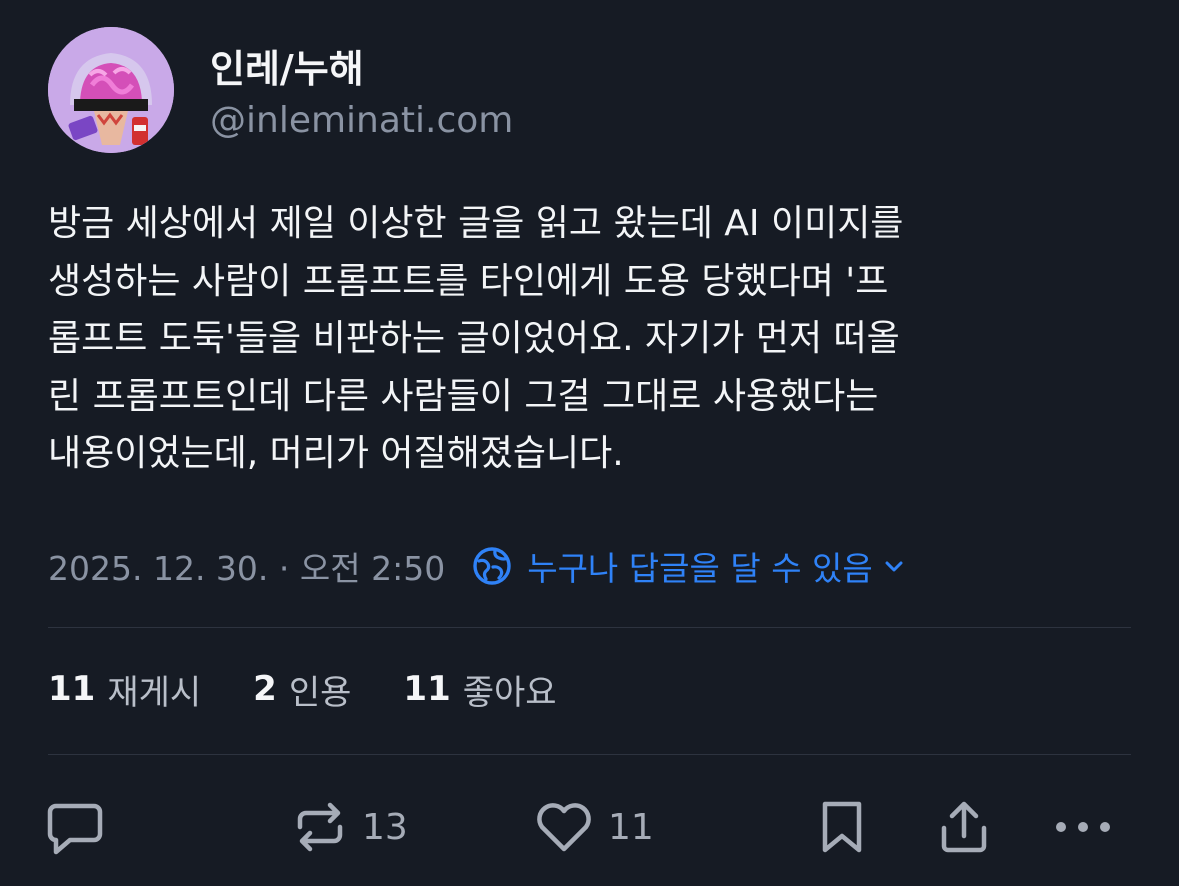  I want to click on post-text-line: 내용이었는데, 머리가 어질해졌습니다., so click(336, 453).